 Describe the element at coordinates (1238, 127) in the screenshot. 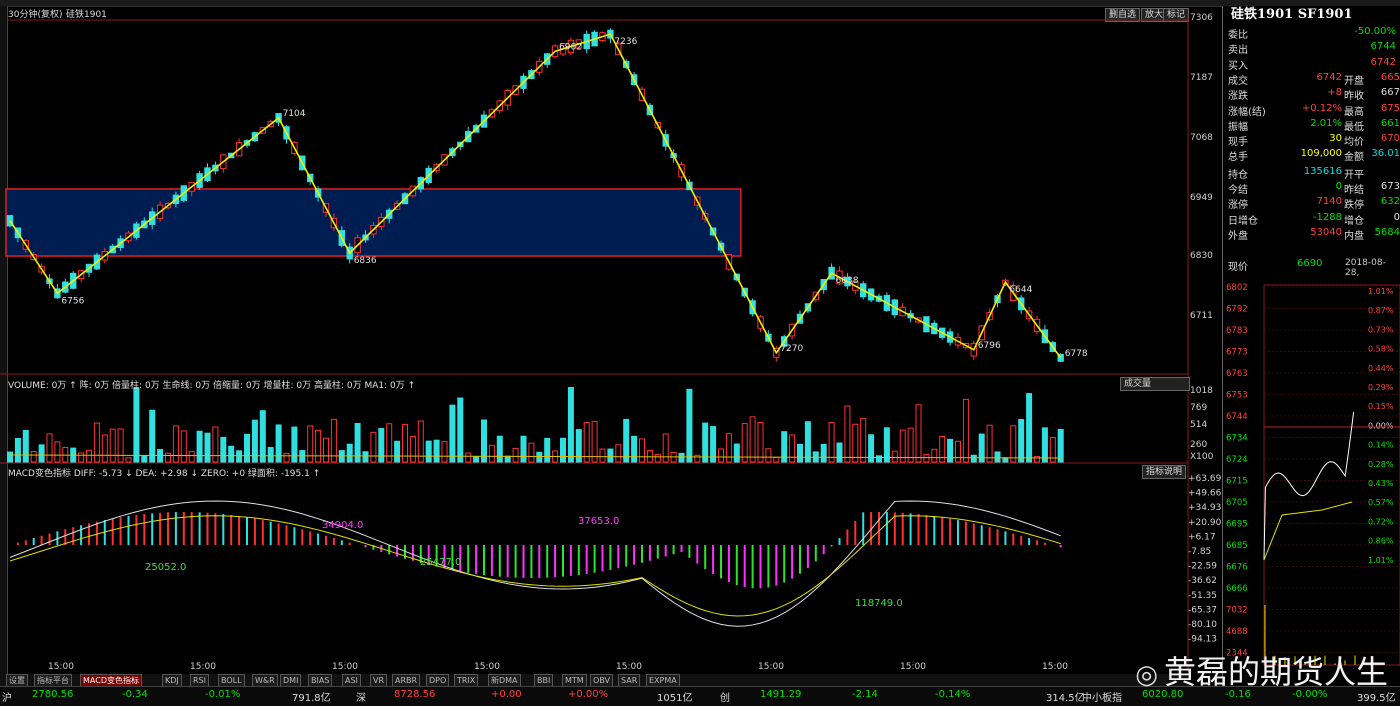

I see `quote-key: 振幅` at that location.